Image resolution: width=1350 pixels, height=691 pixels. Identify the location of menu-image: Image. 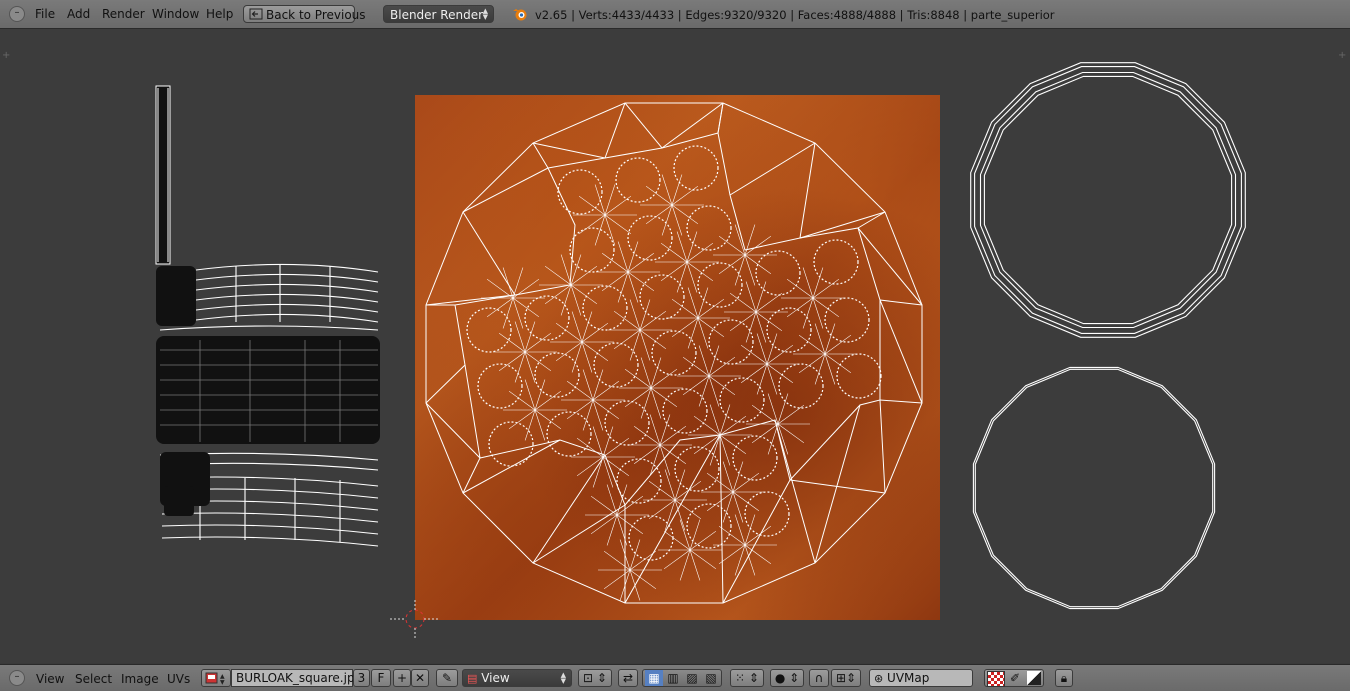
(140, 679).